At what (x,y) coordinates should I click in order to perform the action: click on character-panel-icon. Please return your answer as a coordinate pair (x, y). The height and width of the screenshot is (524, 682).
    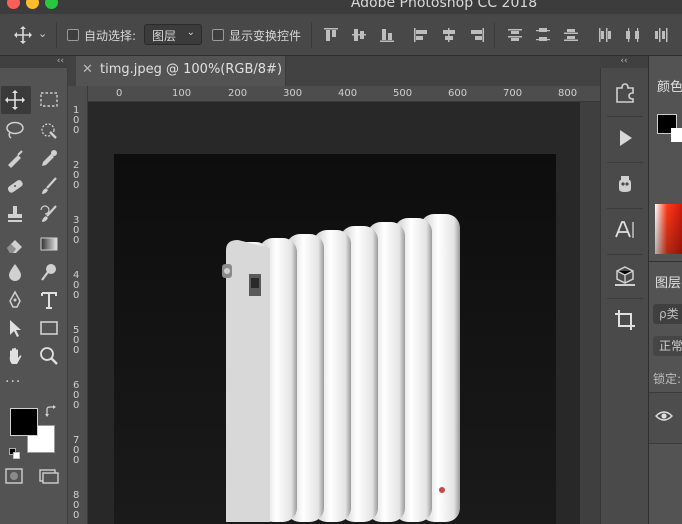
    Looking at the image, I should click on (625, 230).